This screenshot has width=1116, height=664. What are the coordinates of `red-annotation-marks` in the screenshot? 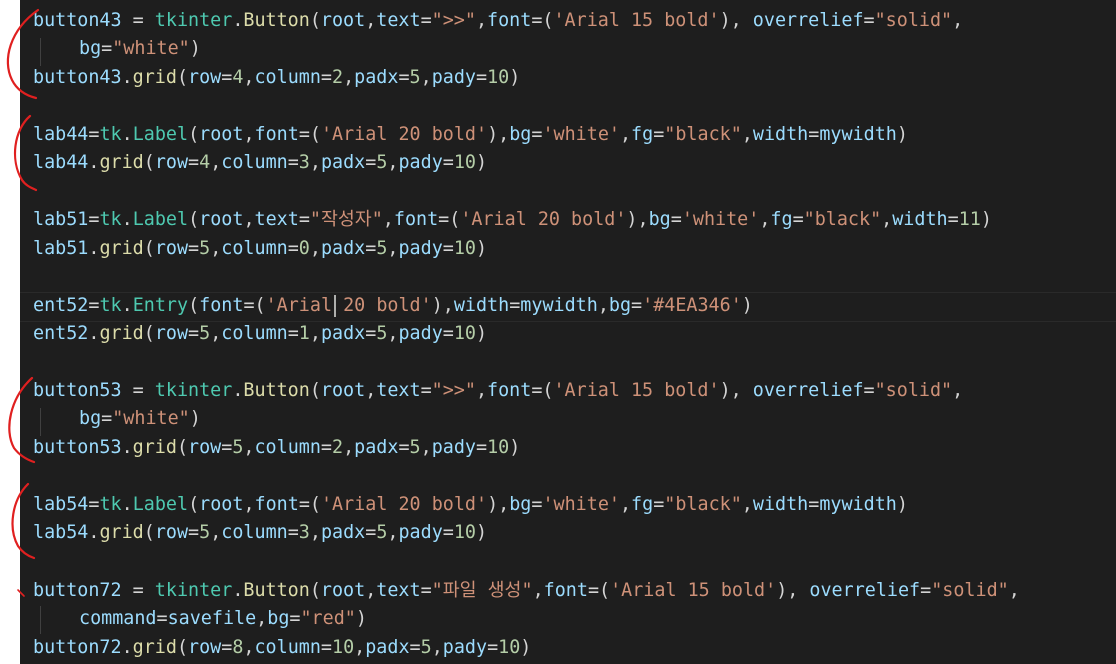 It's located at (23, 302).